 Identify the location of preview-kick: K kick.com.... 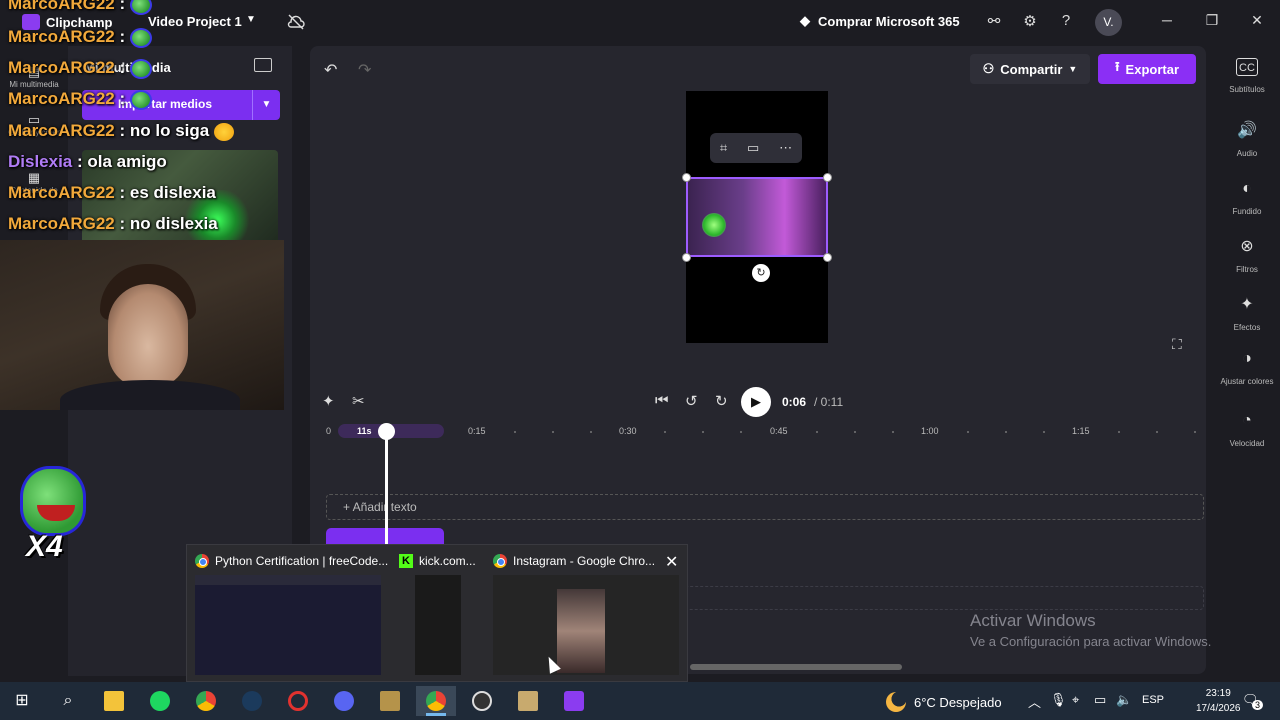
(436, 614).